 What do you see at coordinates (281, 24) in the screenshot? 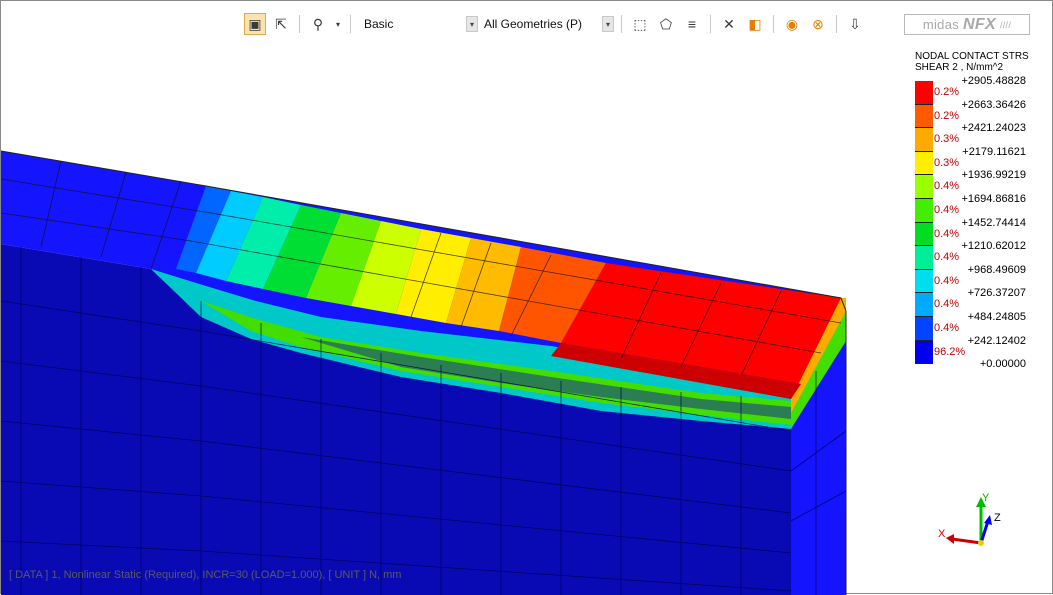
I see `pick-icon: ⇱` at bounding box center [281, 24].